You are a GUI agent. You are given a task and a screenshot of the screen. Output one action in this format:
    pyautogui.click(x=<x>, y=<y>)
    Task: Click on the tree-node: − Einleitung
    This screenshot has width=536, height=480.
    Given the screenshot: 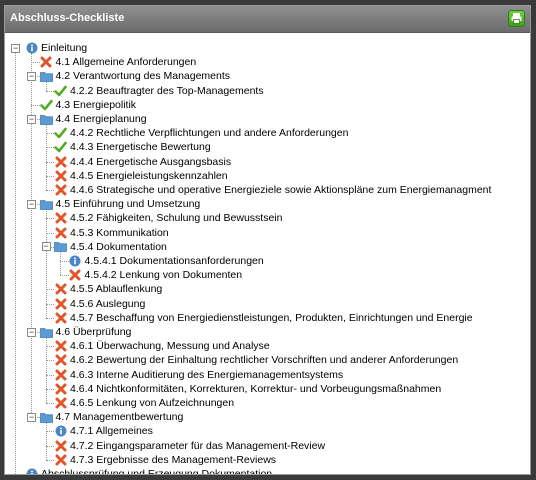 What is the action you would take?
    pyautogui.click(x=49, y=48)
    